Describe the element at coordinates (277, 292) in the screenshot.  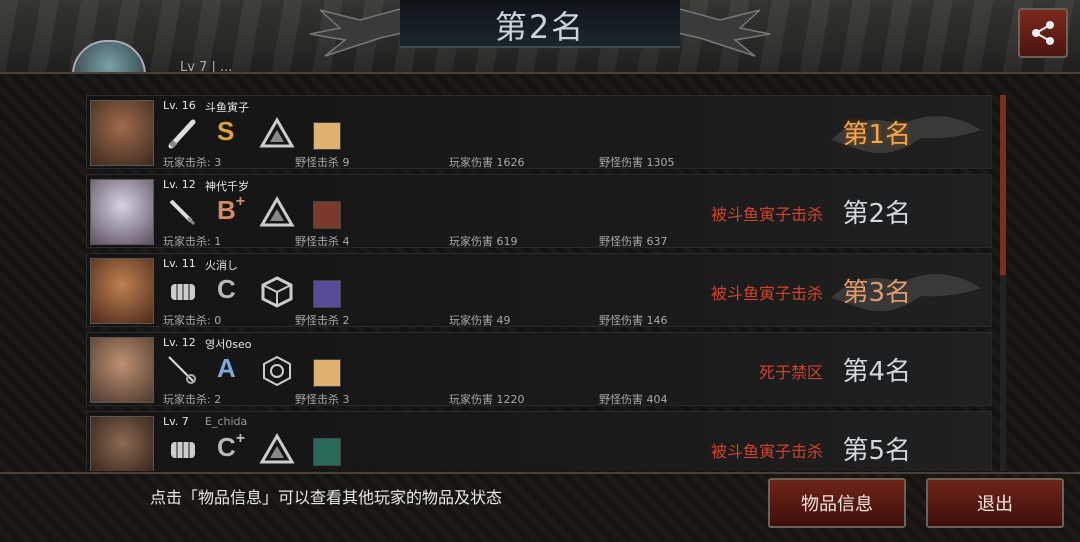
I see `cube-trait-icon` at that location.